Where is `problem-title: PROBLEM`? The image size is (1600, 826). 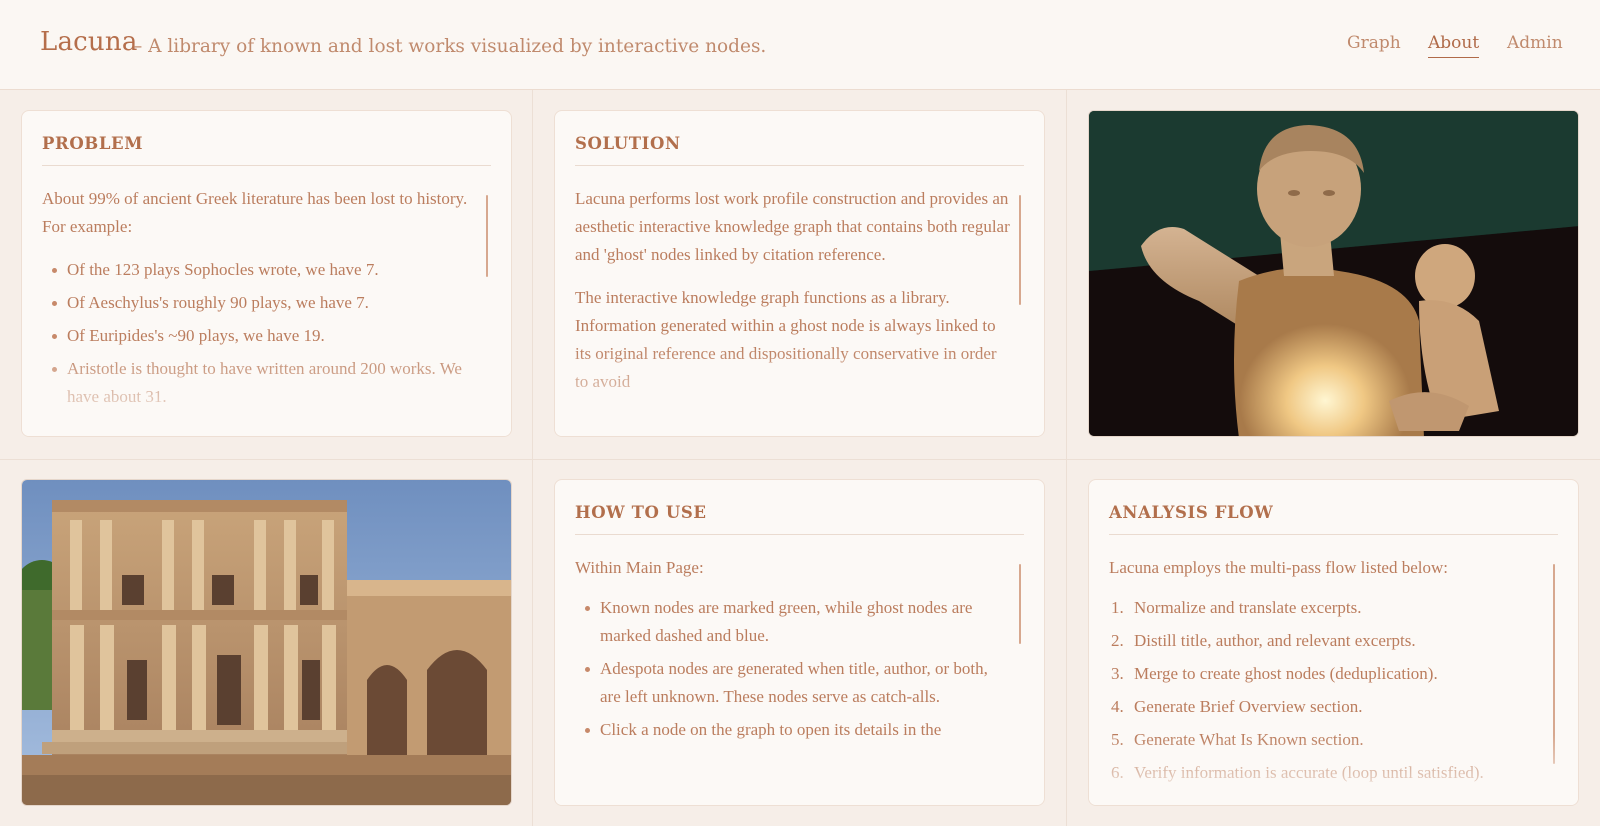 problem-title: PROBLEM is located at coordinates (266, 150).